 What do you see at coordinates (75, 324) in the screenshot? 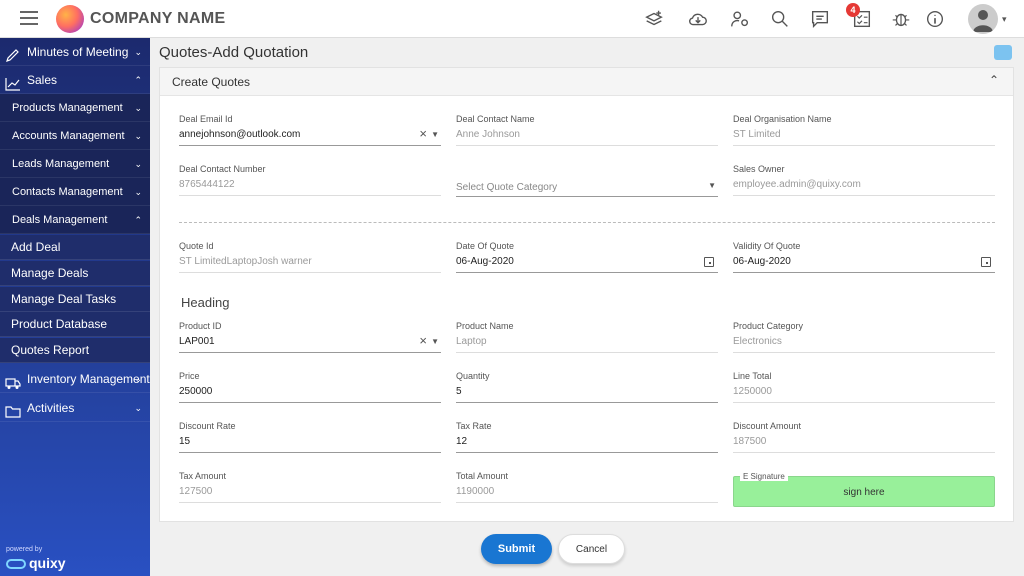
I see `sidebar-link-product-database: Product Database` at bounding box center [75, 324].